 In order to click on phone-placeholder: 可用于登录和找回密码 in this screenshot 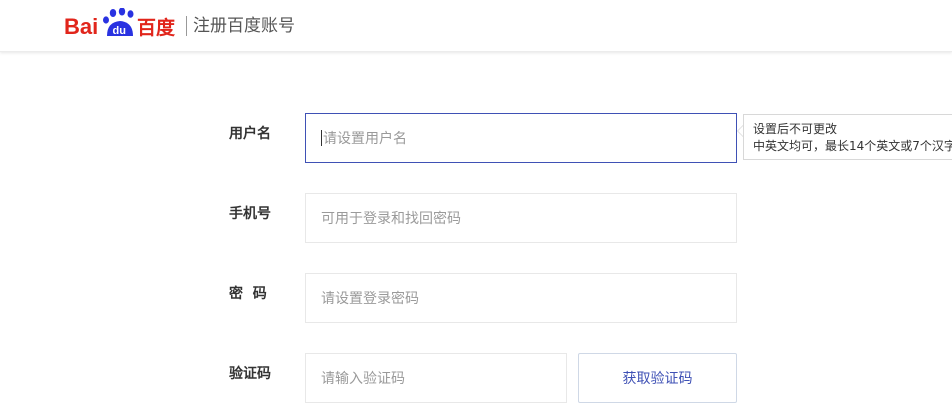, I will do `click(391, 219)`.